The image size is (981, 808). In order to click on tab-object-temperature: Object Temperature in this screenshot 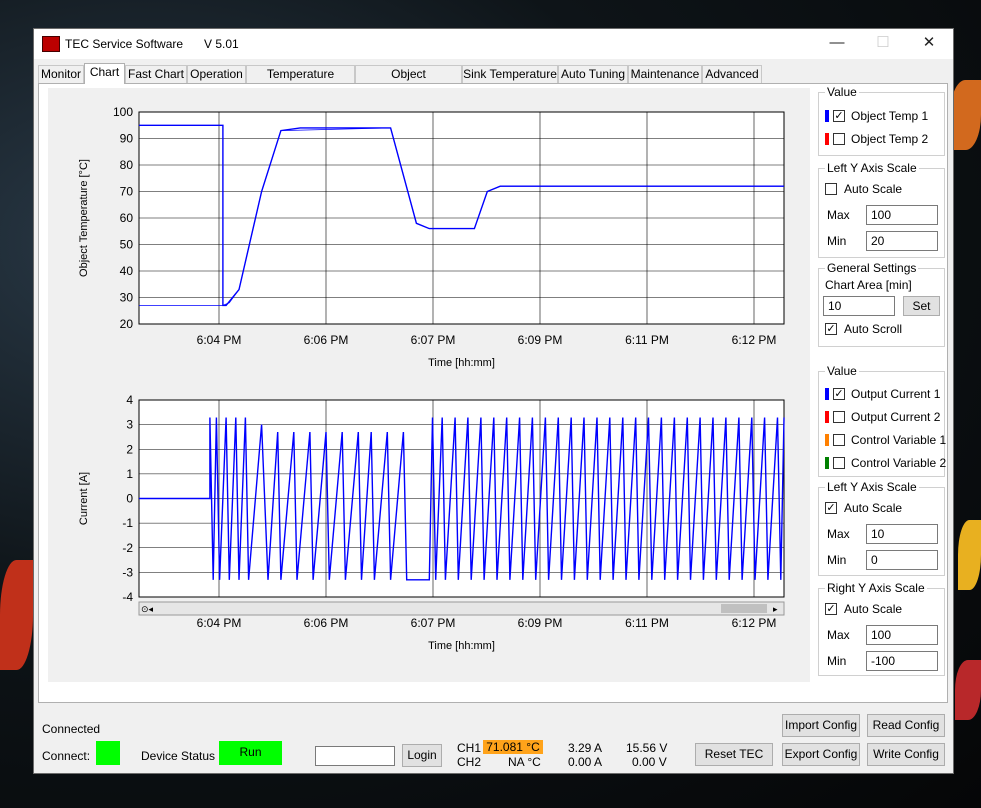, I will do `click(408, 81)`.